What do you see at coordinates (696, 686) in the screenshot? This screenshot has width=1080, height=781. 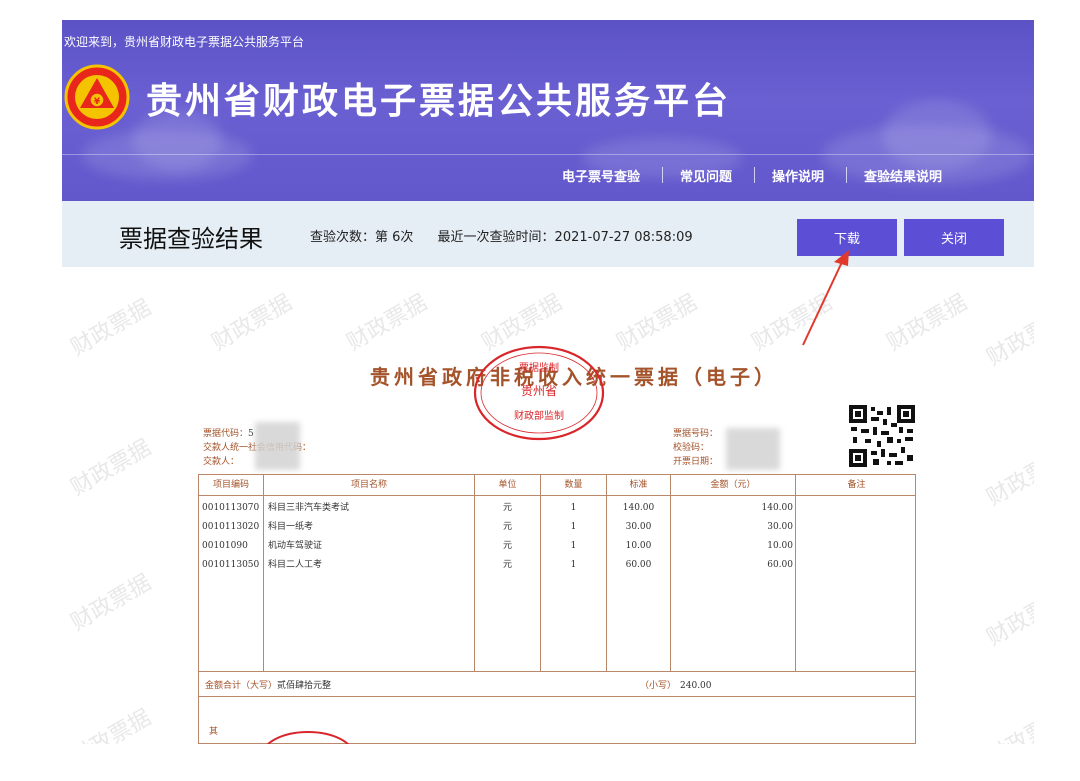 I see `total-small-value: 240.00` at bounding box center [696, 686].